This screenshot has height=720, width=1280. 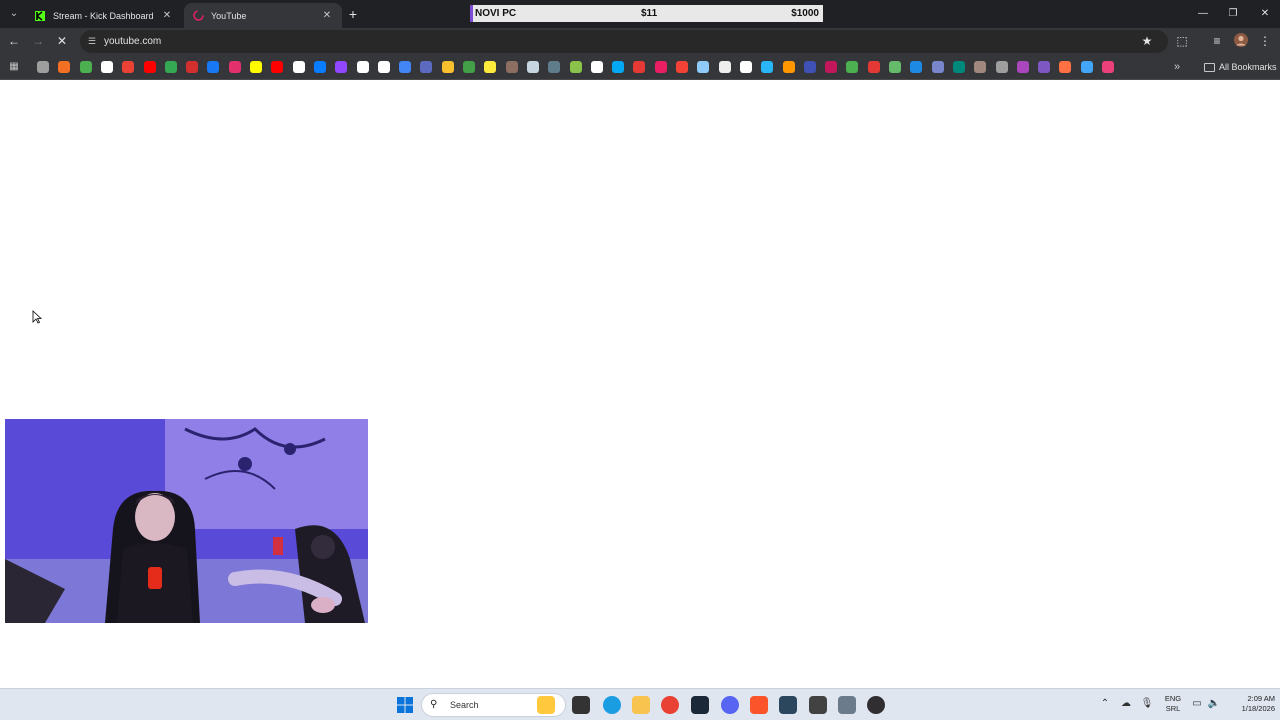 What do you see at coordinates (1105, 704) in the screenshot?
I see `chevron-up-icon: ⌃` at bounding box center [1105, 704].